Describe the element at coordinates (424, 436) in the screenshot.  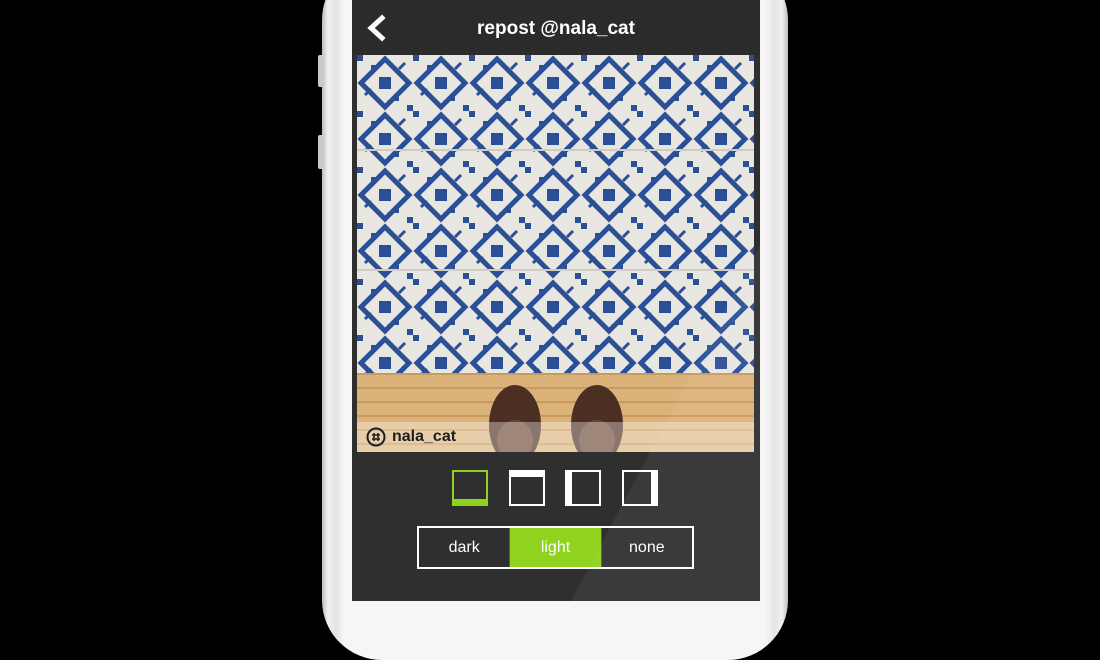
I see `watermark-username: nala_cat` at that location.